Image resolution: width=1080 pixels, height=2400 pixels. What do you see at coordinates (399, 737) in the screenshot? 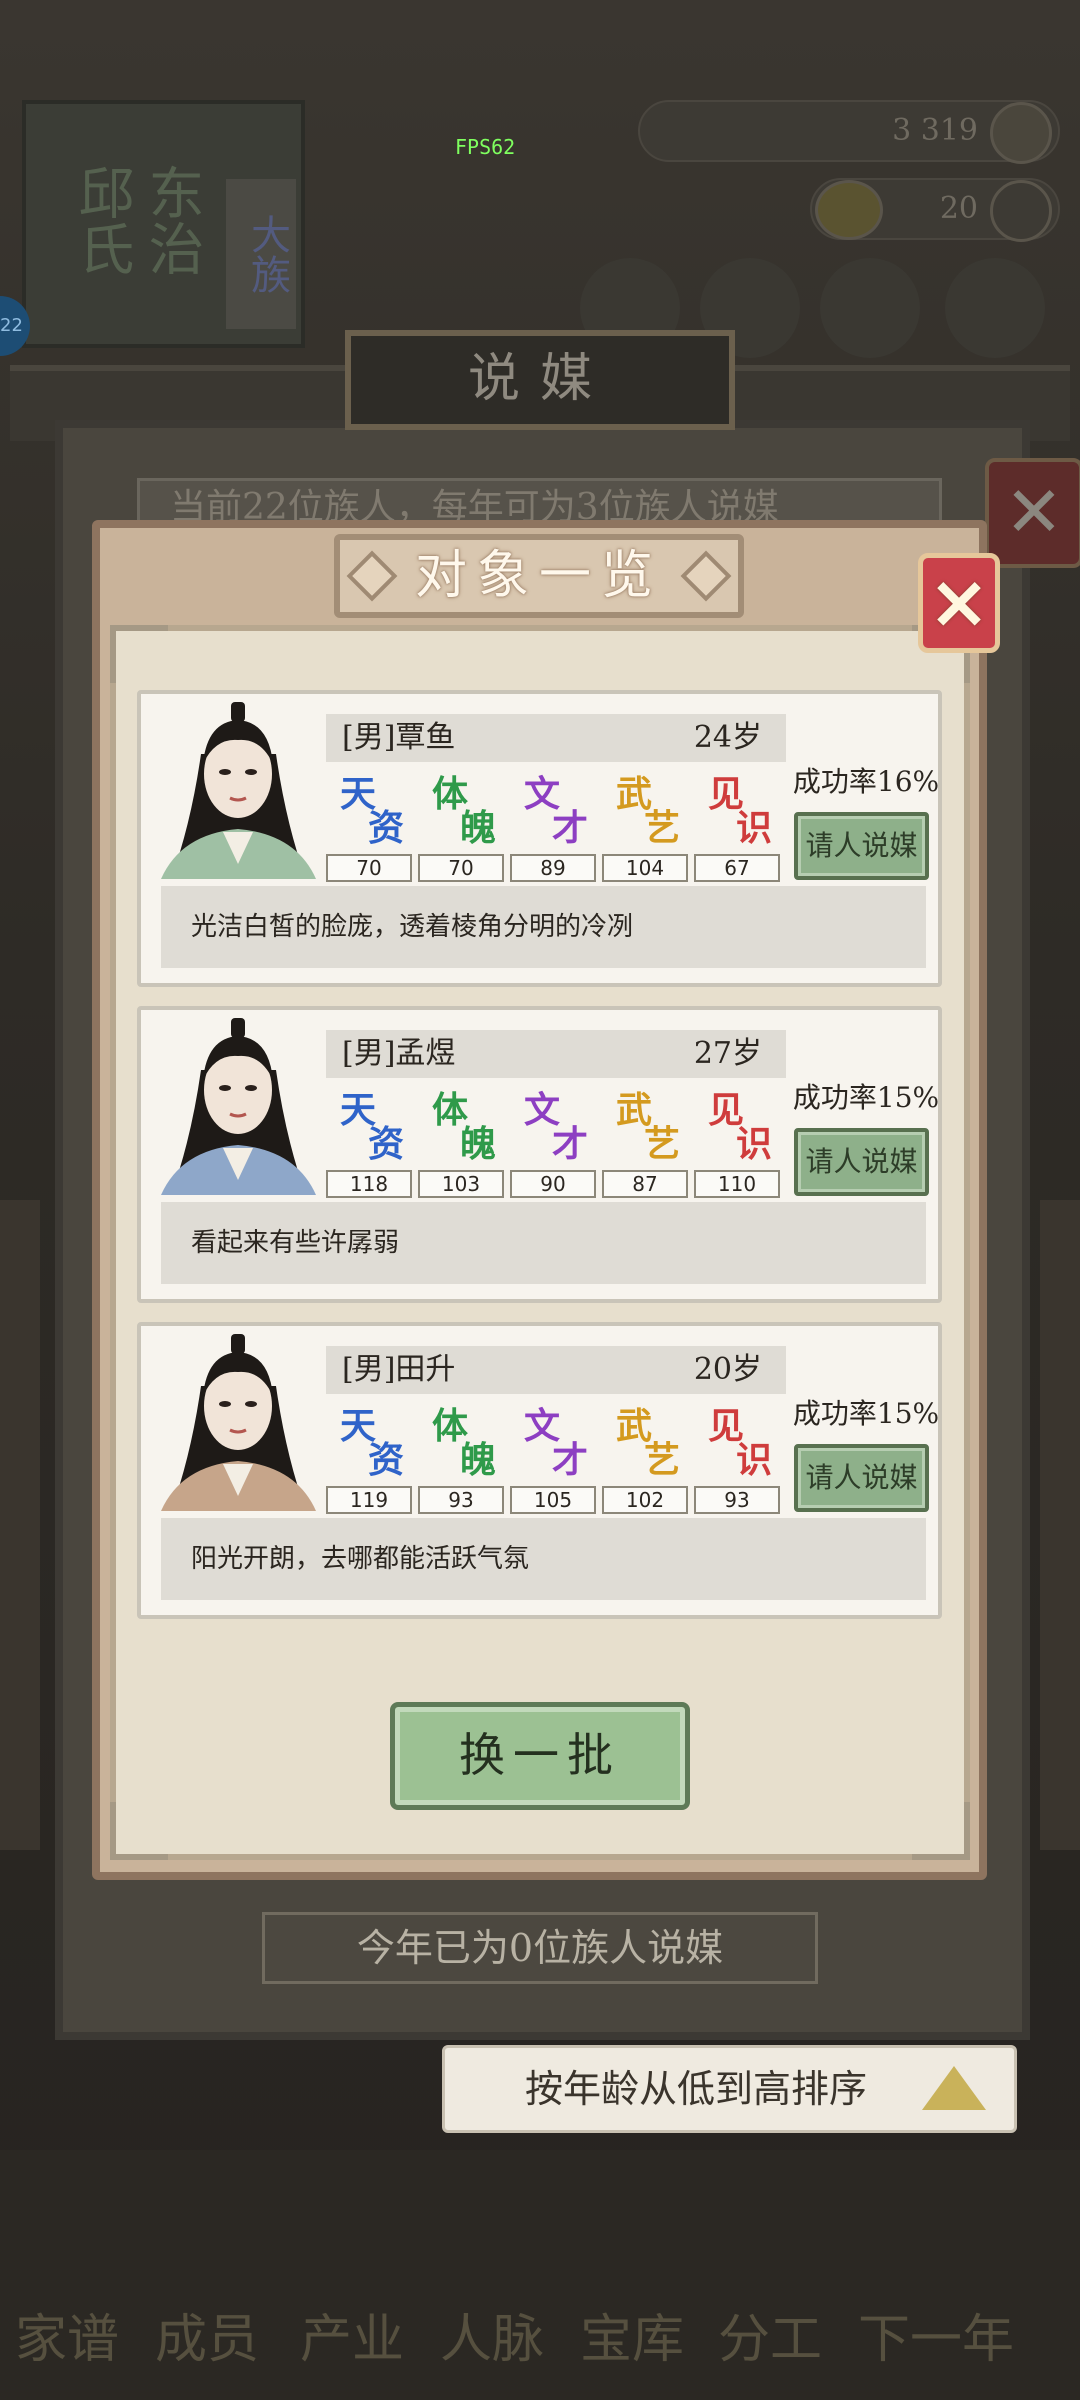
I see `candidate-name: [男]覃鱼` at bounding box center [399, 737].